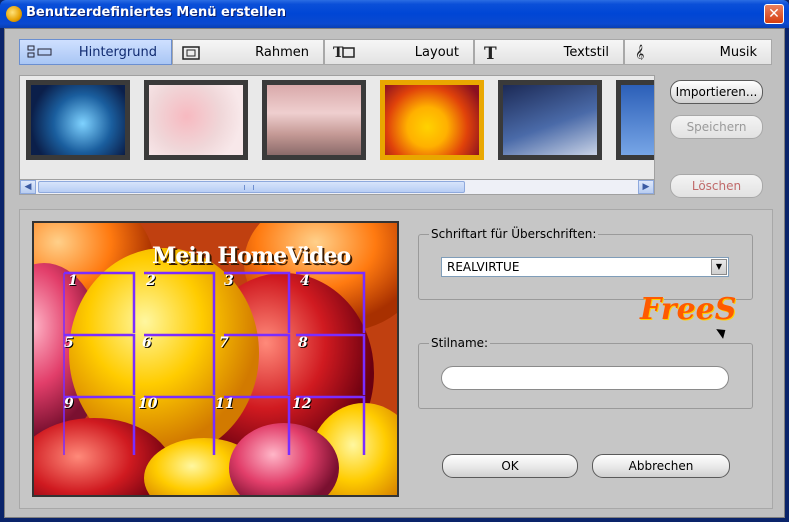 The height and width of the screenshot is (522, 789). Describe the element at coordinates (394, 14) in the screenshot. I see `title-bar: Benutzerdefiniertes Menü erstellen ✕` at that location.